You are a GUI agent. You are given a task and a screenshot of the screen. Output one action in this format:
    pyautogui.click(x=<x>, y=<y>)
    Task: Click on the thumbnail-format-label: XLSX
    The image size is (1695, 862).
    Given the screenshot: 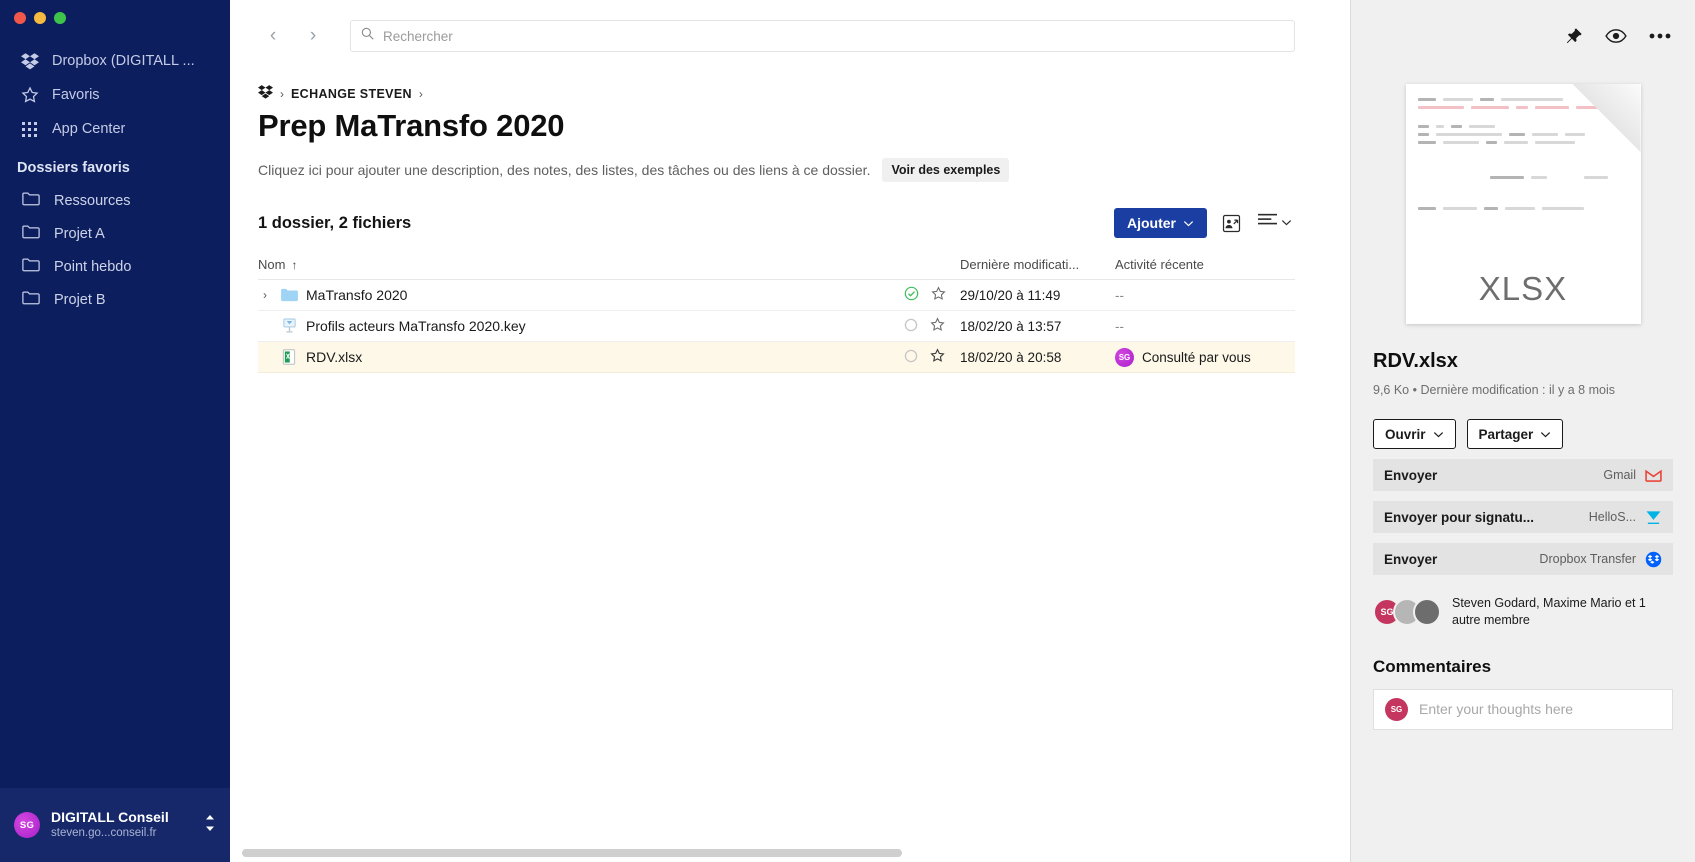 What is the action you would take?
    pyautogui.click(x=1523, y=288)
    